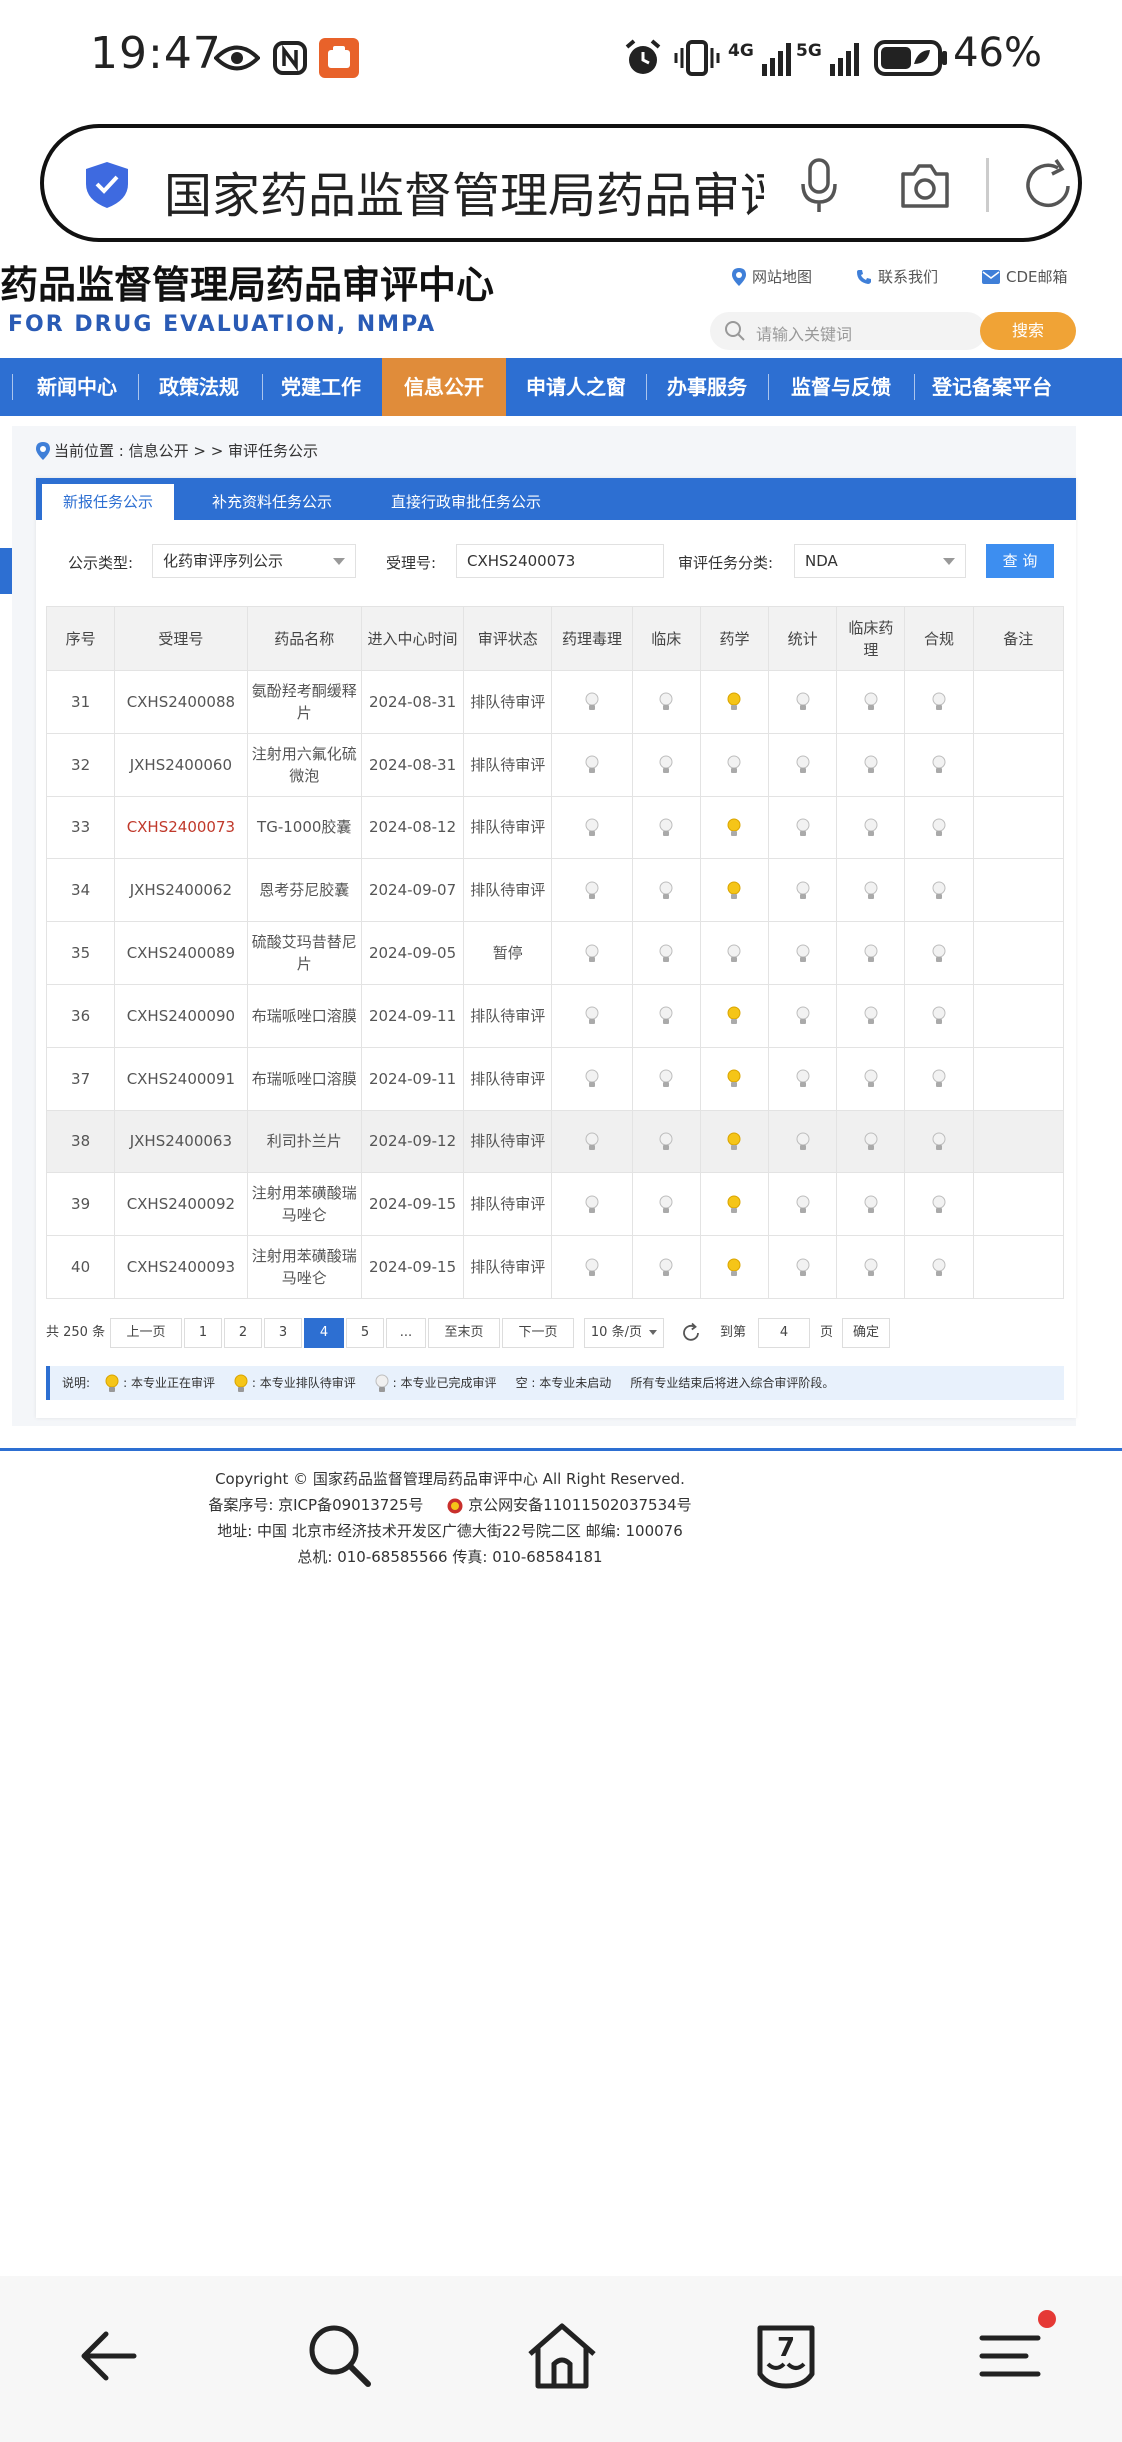 The height and width of the screenshot is (2442, 1122). What do you see at coordinates (324, 1333) in the screenshot?
I see `page-button-current: 4` at bounding box center [324, 1333].